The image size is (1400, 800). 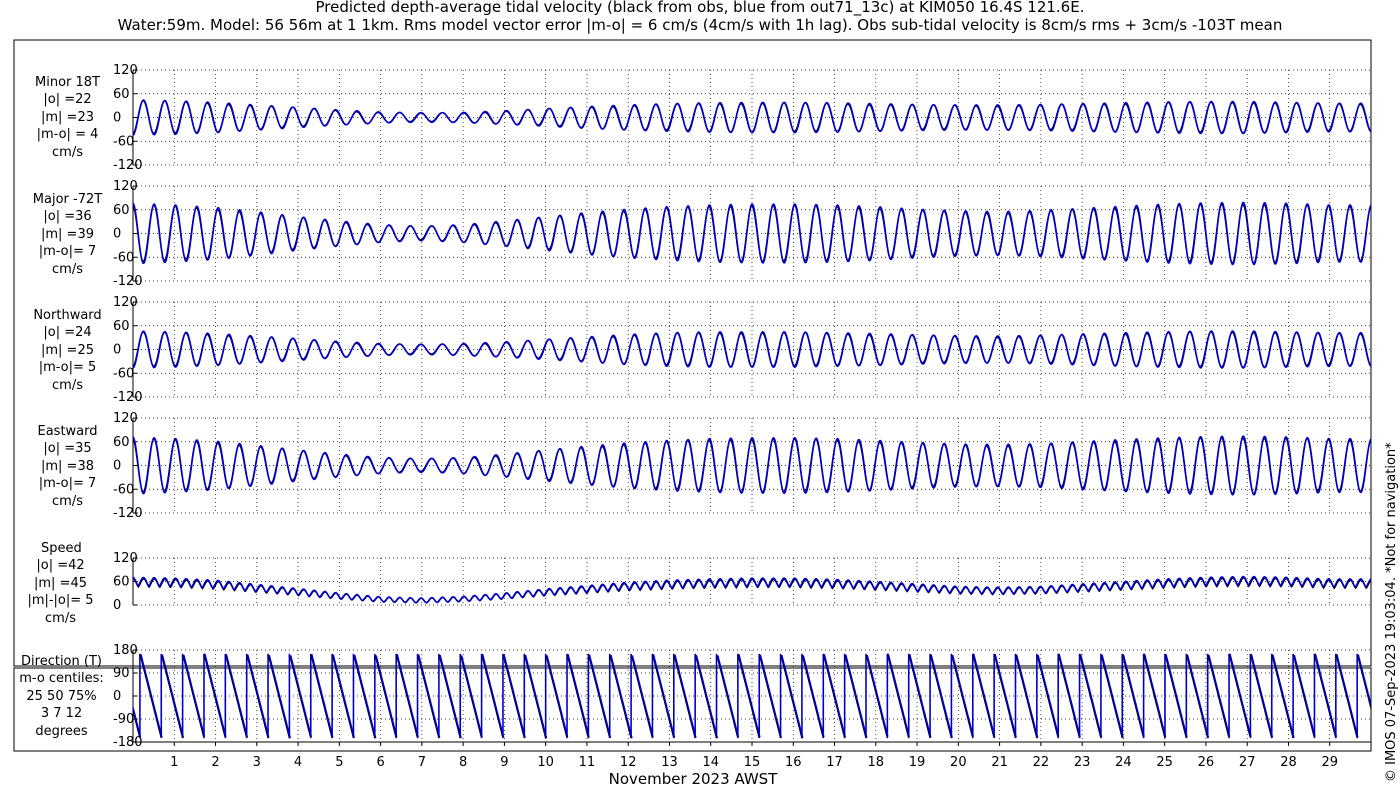 What do you see at coordinates (61, 679) in the screenshot?
I see `panel-label-direction-line: m-o centiles:` at bounding box center [61, 679].